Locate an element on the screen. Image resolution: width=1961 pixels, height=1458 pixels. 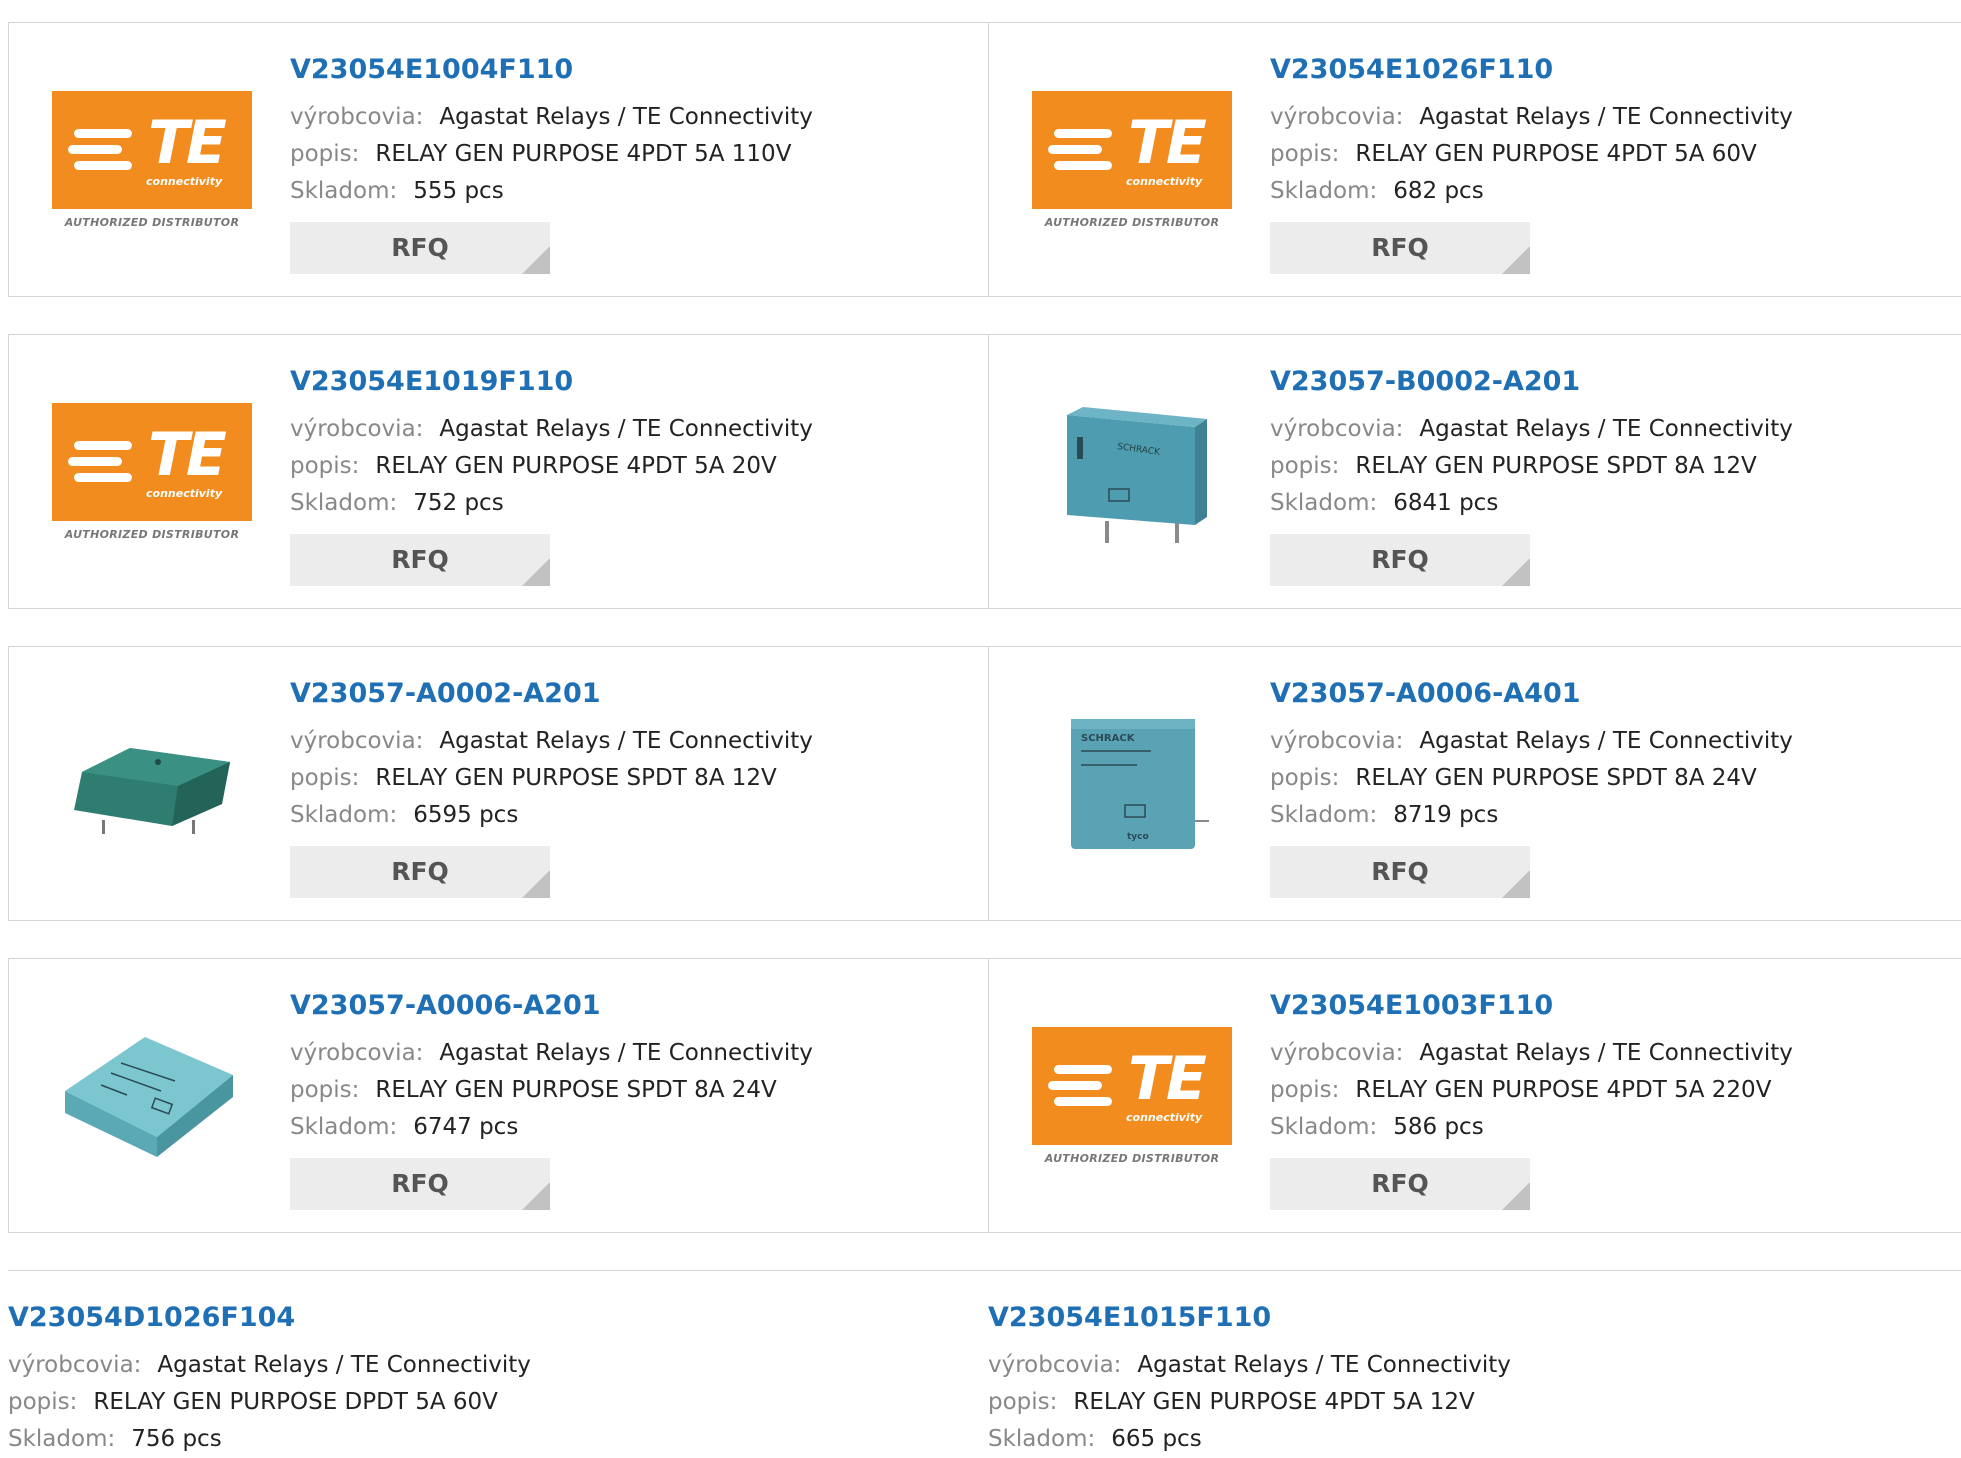
product-name-link: V23054E1004F110 is located at coordinates (551, 70).